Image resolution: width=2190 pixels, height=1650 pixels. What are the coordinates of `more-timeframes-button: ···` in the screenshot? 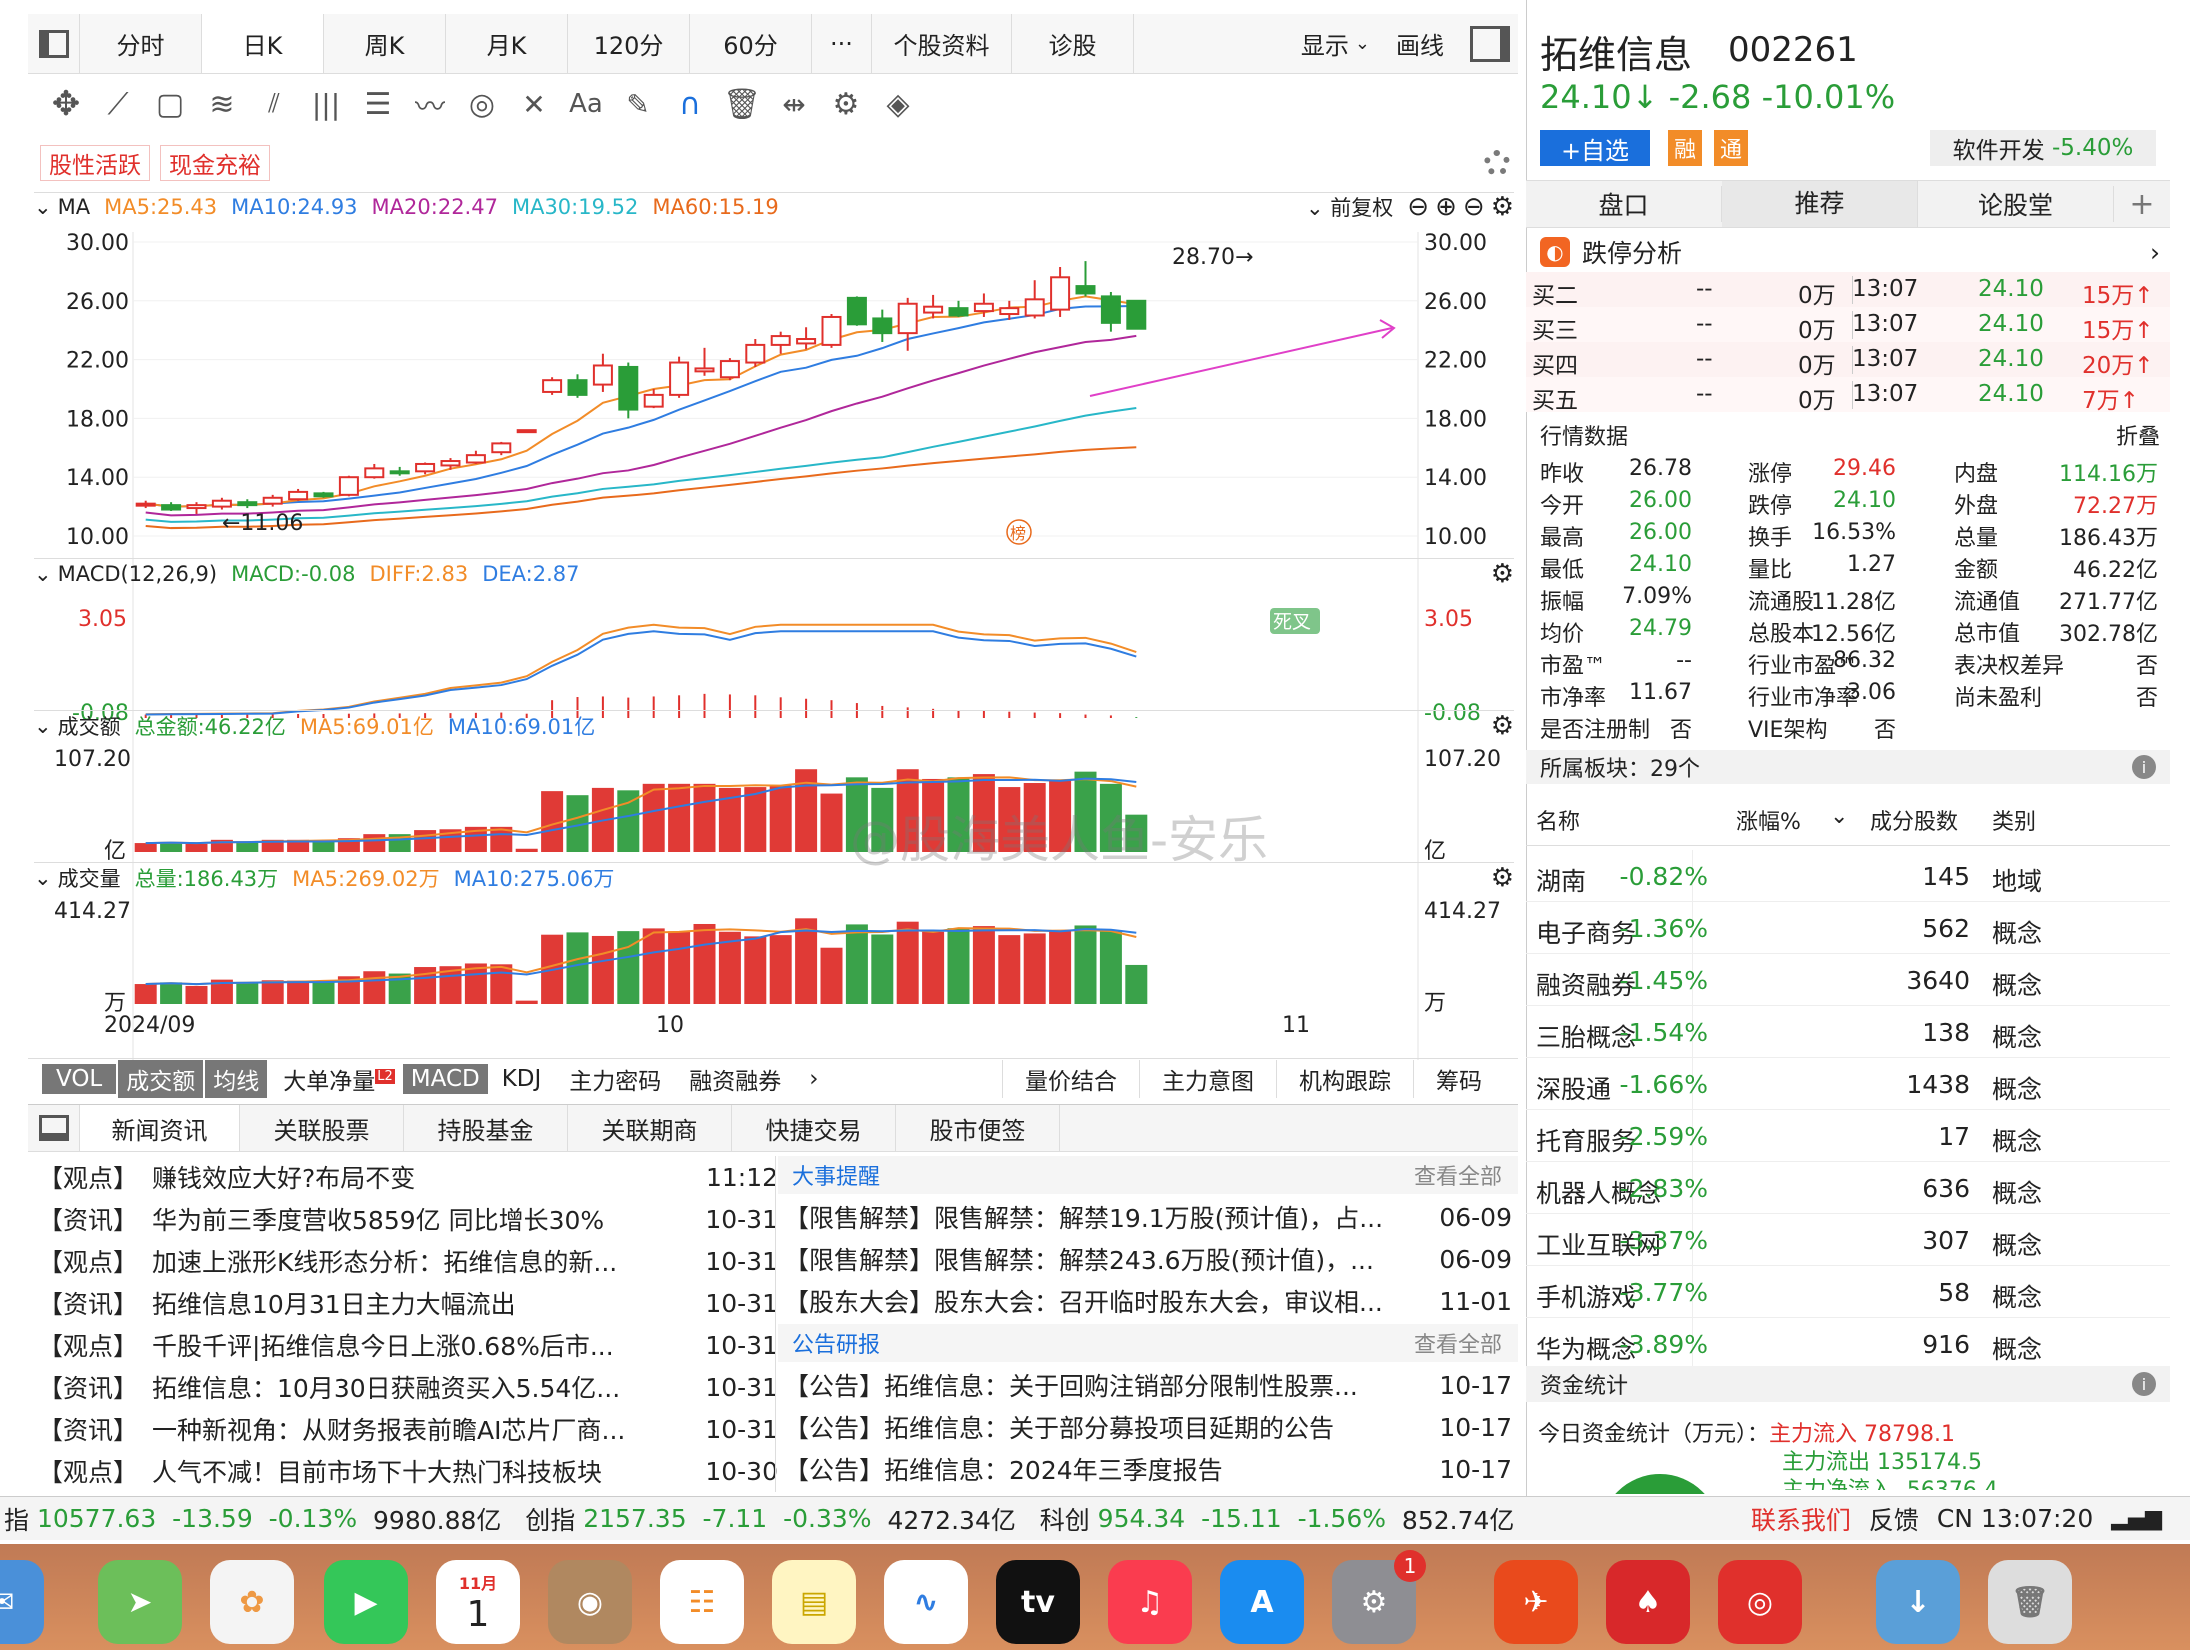 It's located at (842, 43).